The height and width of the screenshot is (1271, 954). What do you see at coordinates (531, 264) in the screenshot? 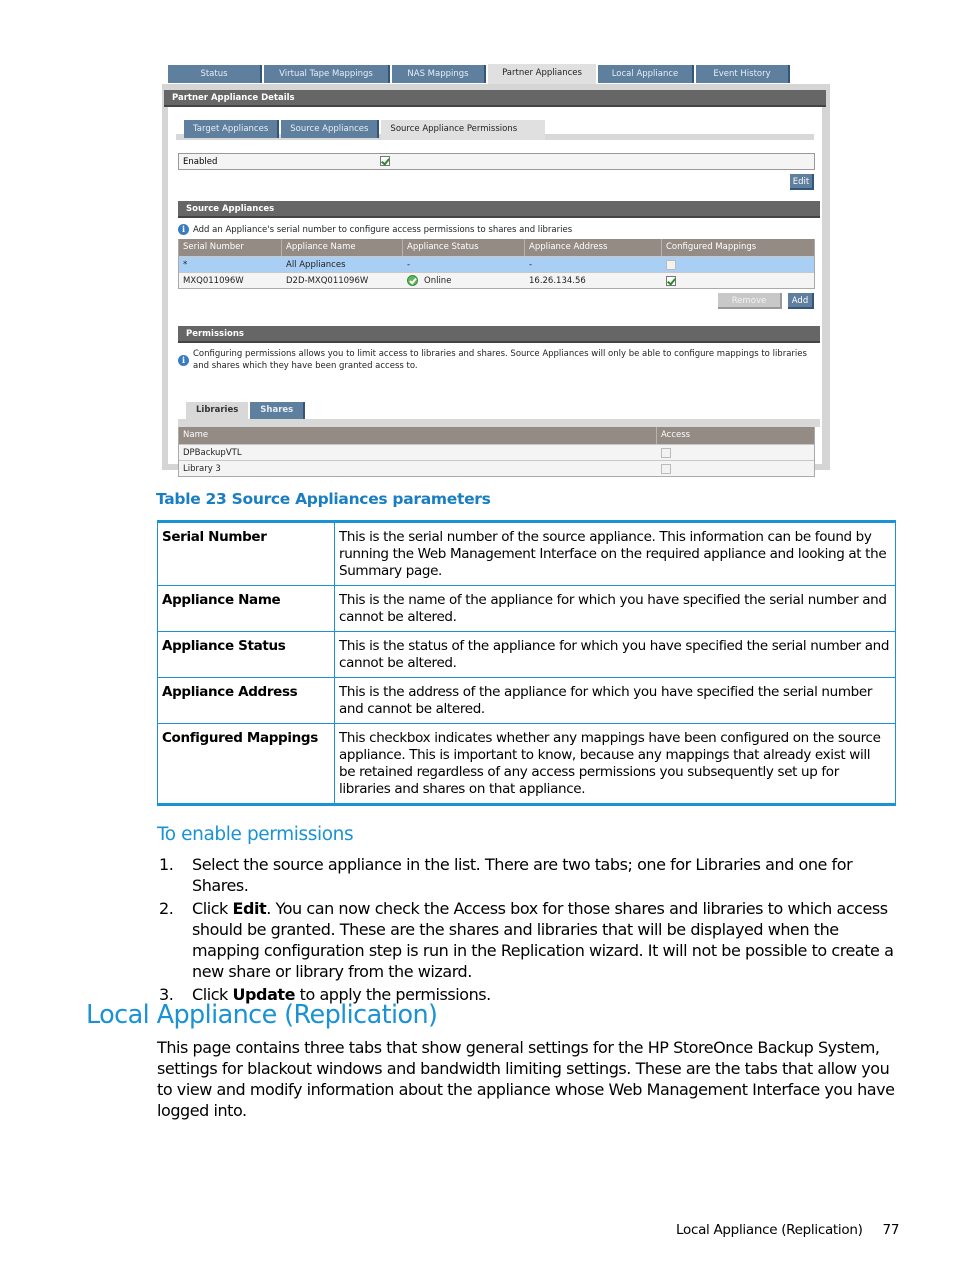
I see `cell-address: -` at bounding box center [531, 264].